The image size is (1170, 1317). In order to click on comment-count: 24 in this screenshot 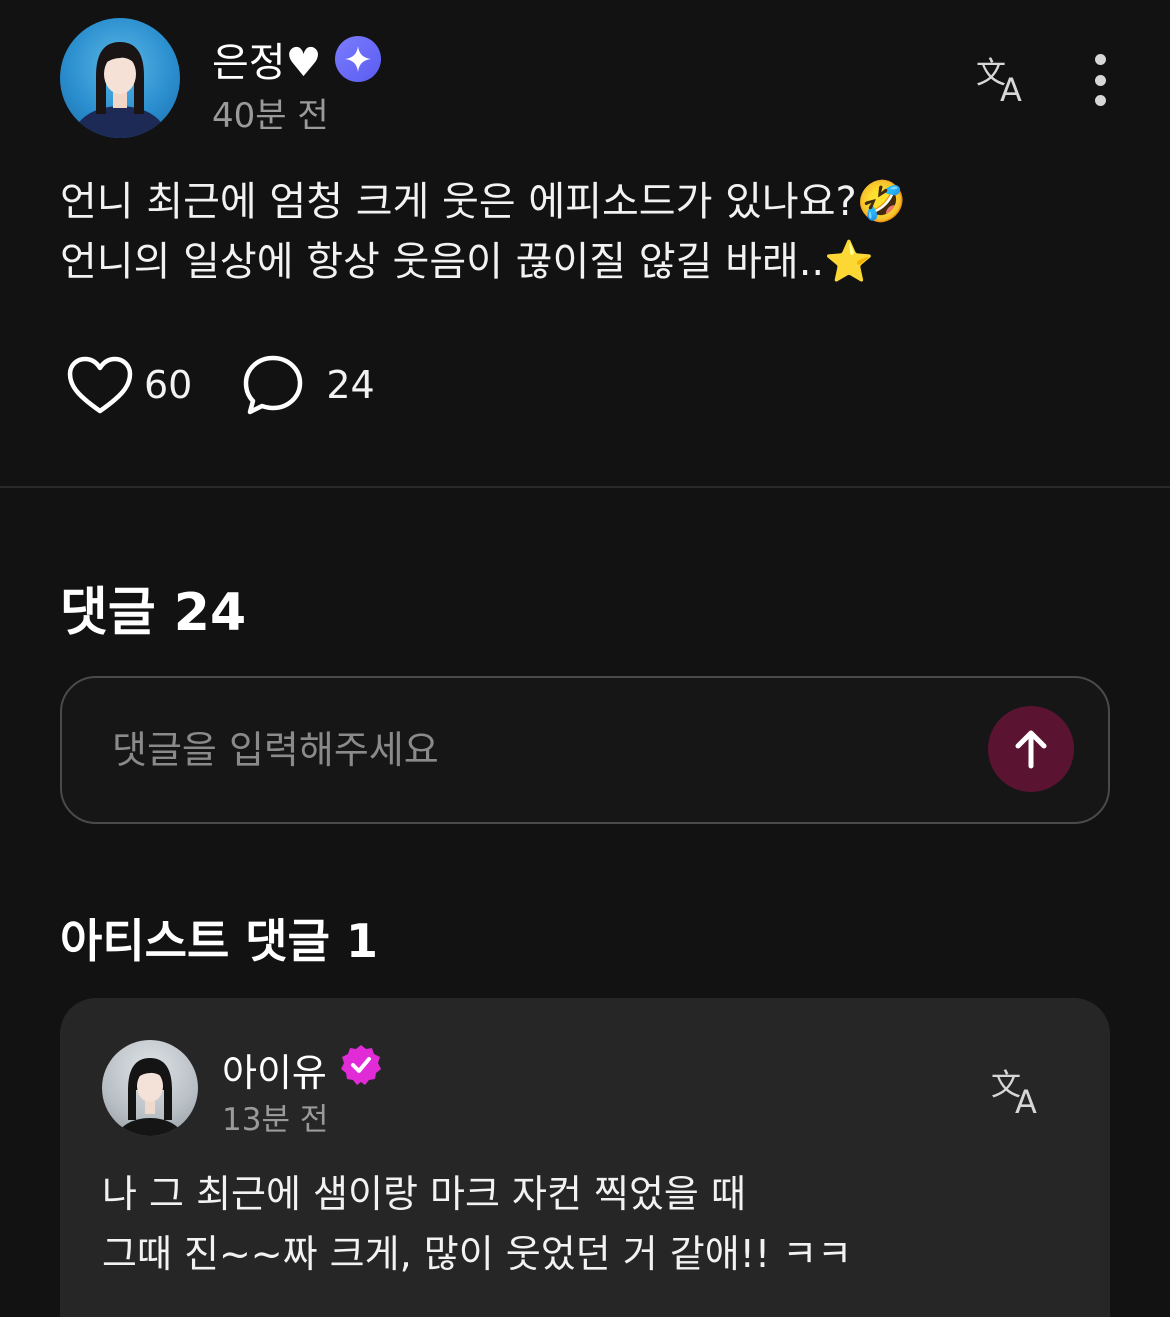, I will do `click(350, 385)`.